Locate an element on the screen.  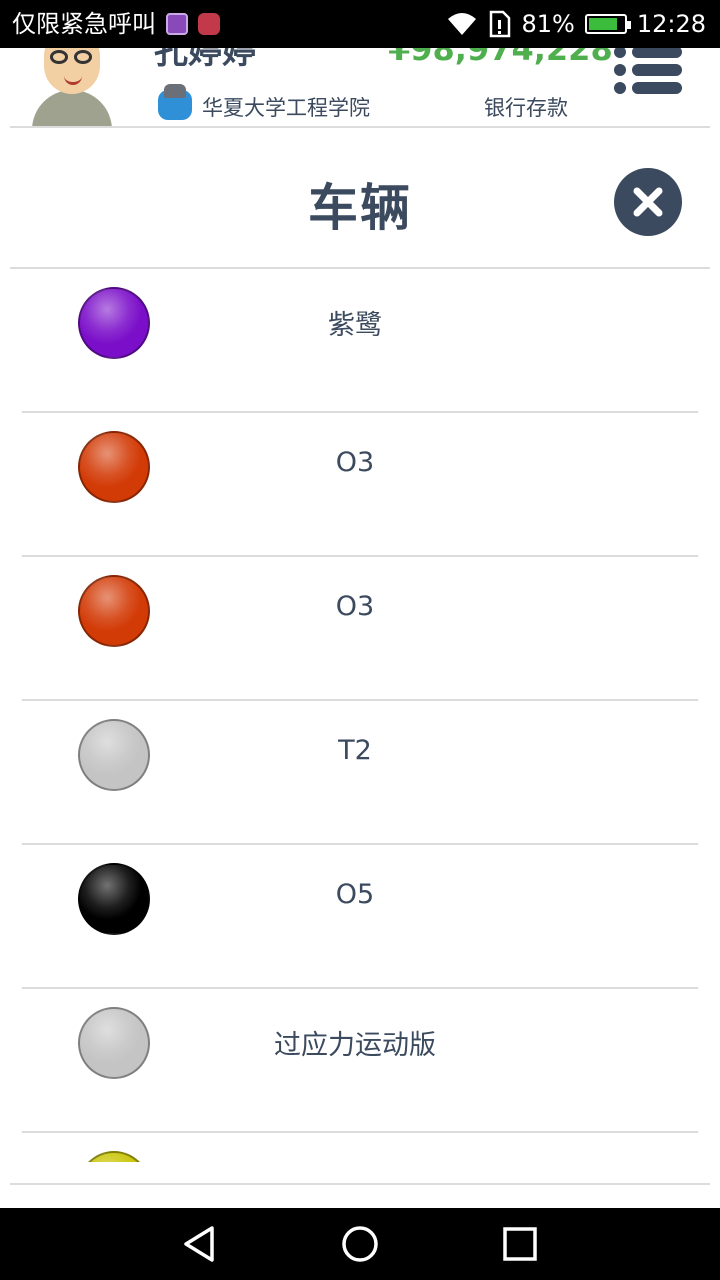
school-bag-icon is located at coordinates (175, 102).